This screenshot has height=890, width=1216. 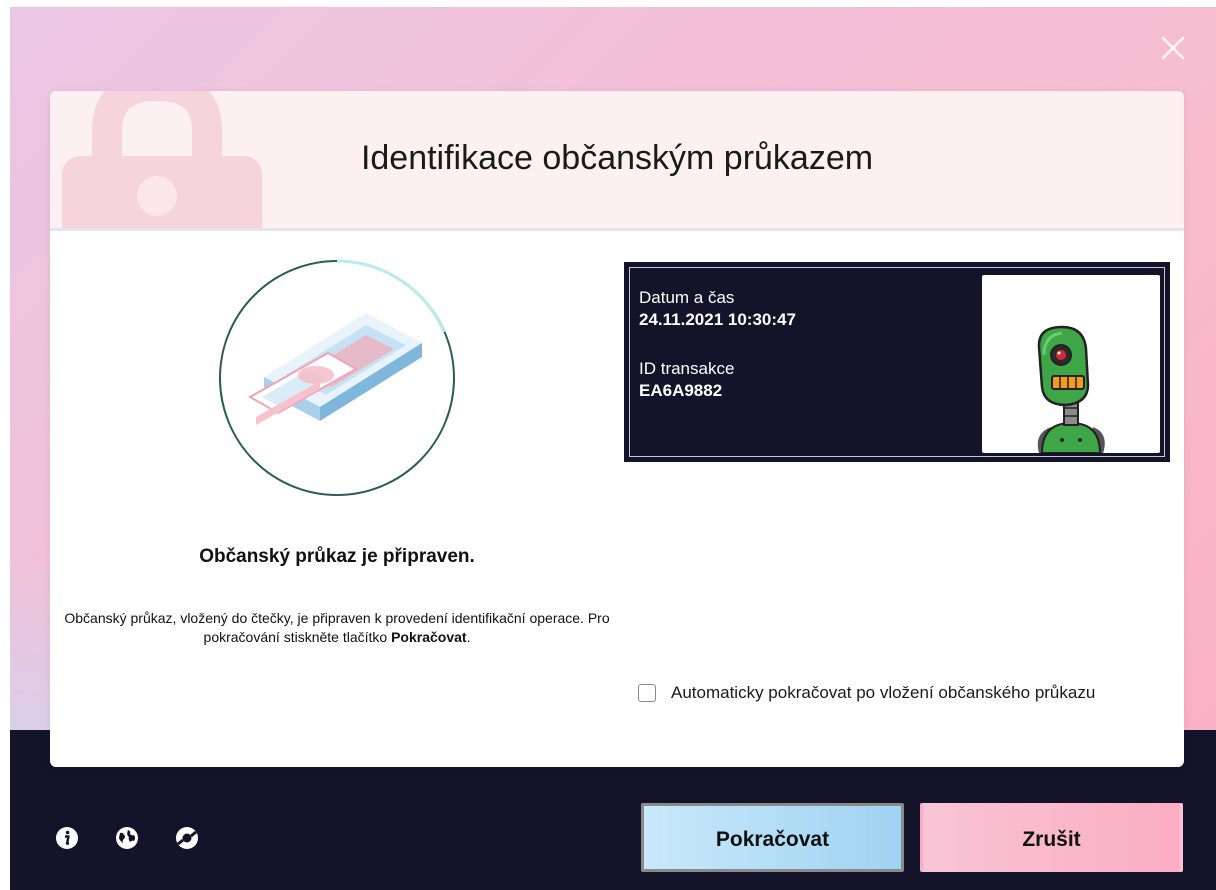 I want to click on close-icon, so click(x=1173, y=48).